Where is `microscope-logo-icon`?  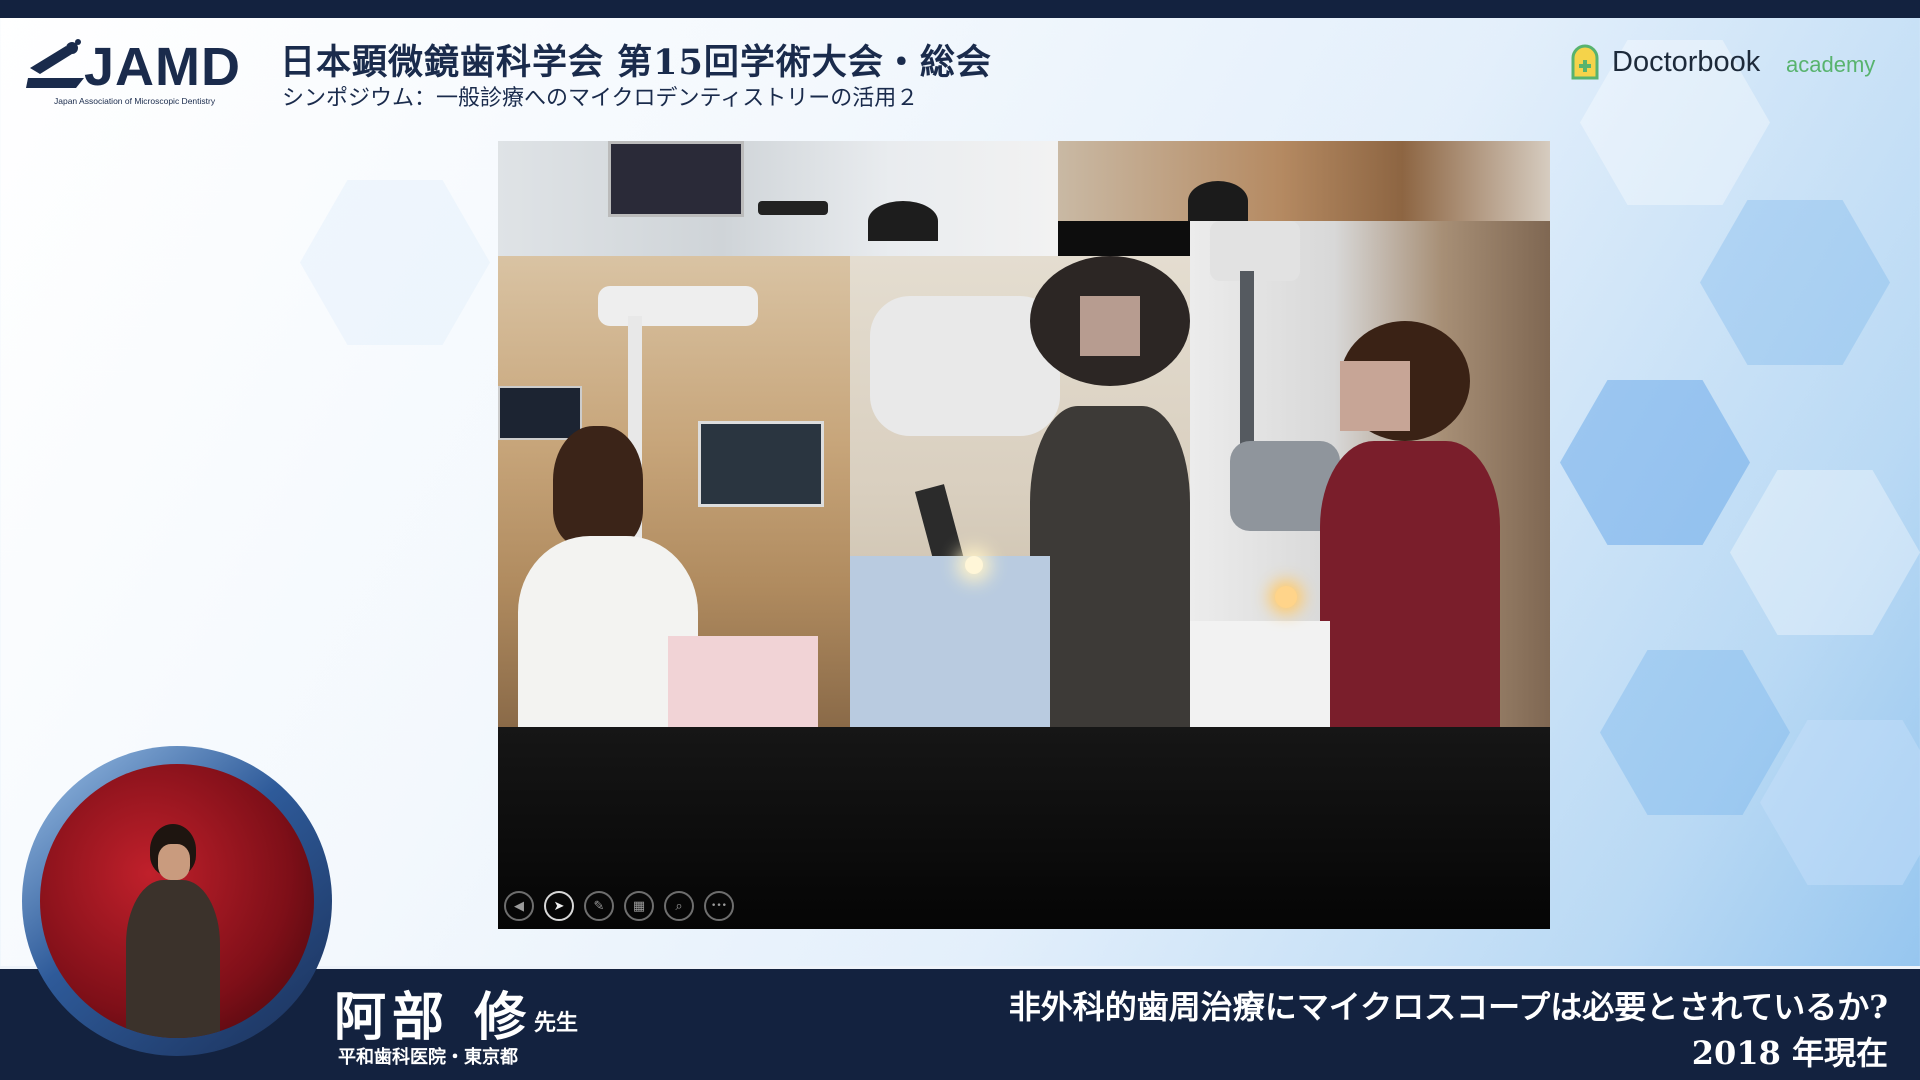 microscope-logo-icon is located at coordinates (55, 63).